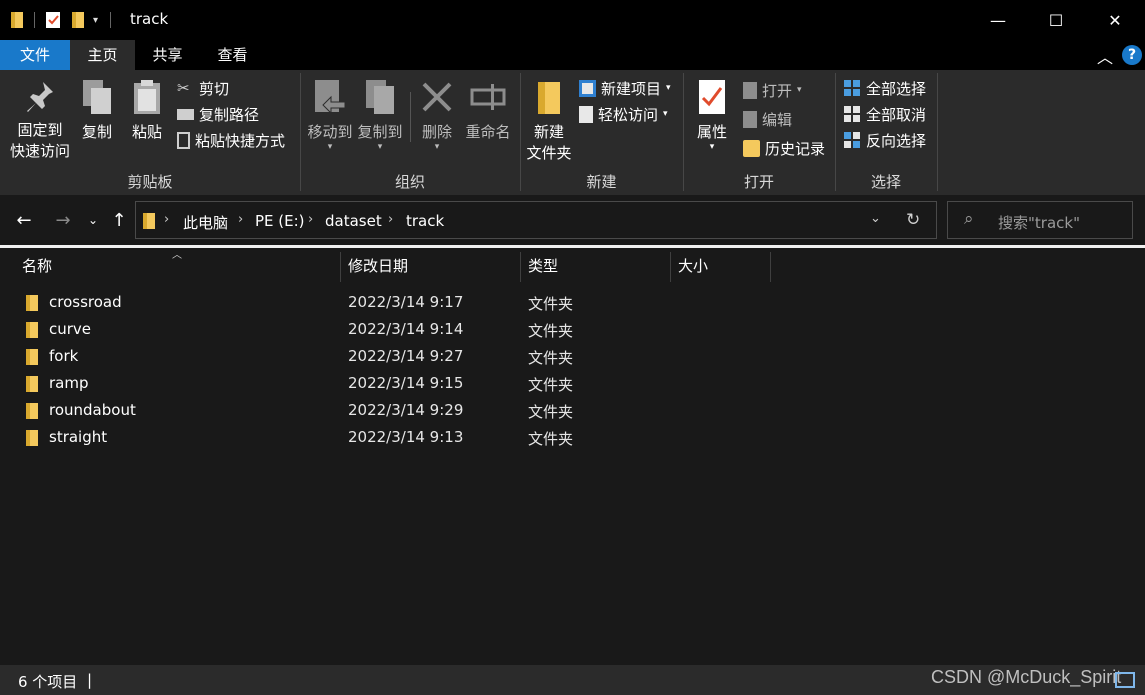  I want to click on window-title: track, so click(149, 19).